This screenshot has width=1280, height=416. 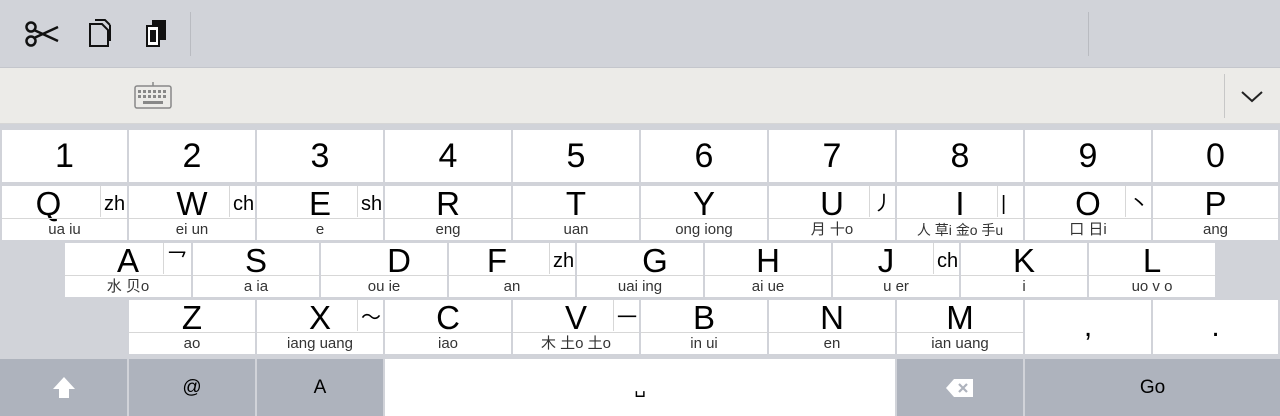 What do you see at coordinates (156, 34) in the screenshot?
I see `paste-icon` at bounding box center [156, 34].